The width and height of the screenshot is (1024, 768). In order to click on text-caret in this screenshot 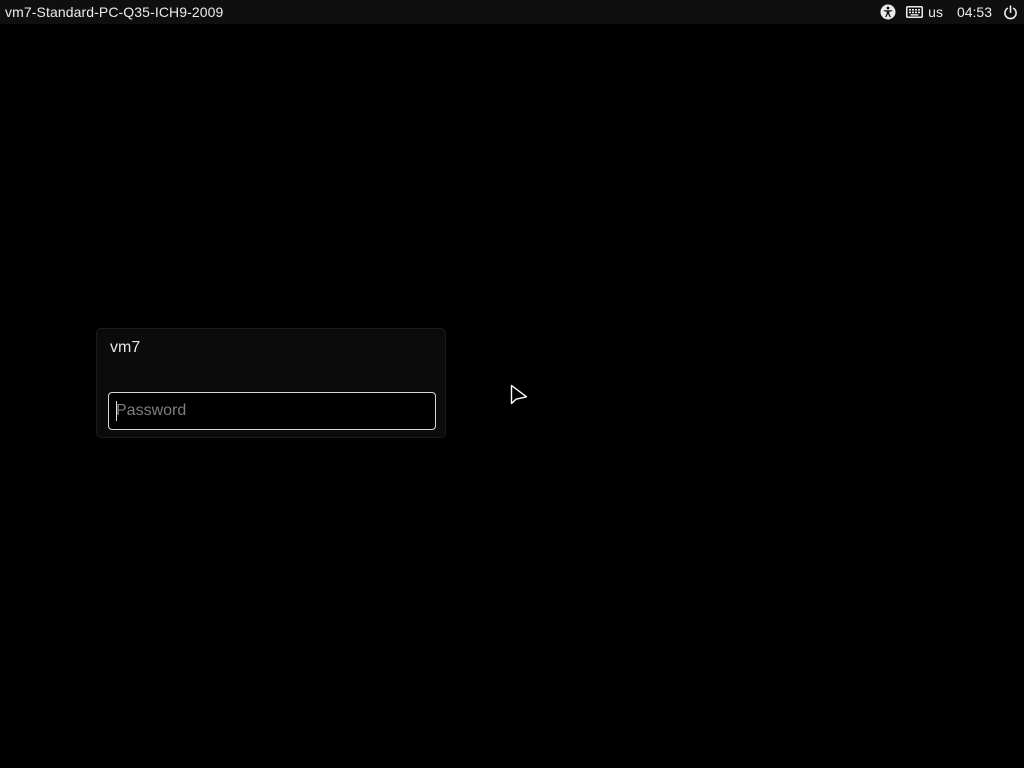, I will do `click(116, 411)`.